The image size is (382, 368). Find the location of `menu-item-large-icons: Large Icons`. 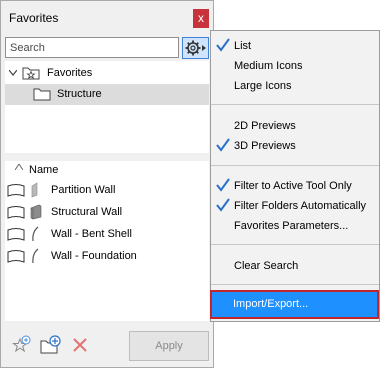

menu-item-large-icons: Large Icons is located at coordinates (295, 86).